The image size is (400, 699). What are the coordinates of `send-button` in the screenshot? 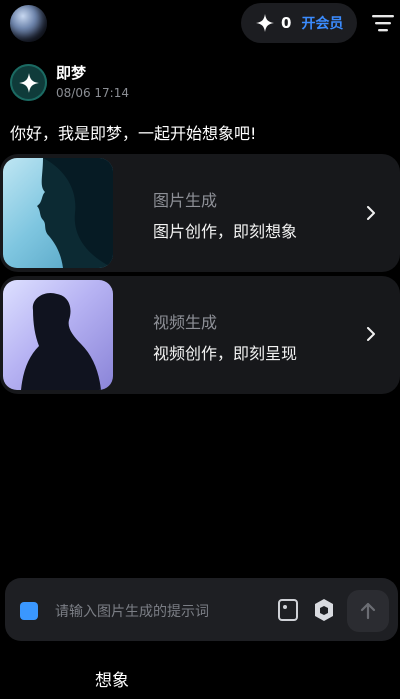 It's located at (368, 611).